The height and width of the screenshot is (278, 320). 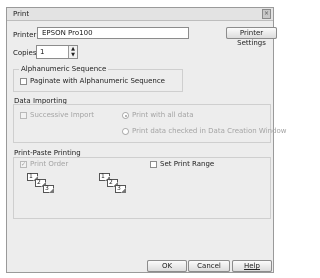 I want to click on data-importing-group, so click(x=142, y=123).